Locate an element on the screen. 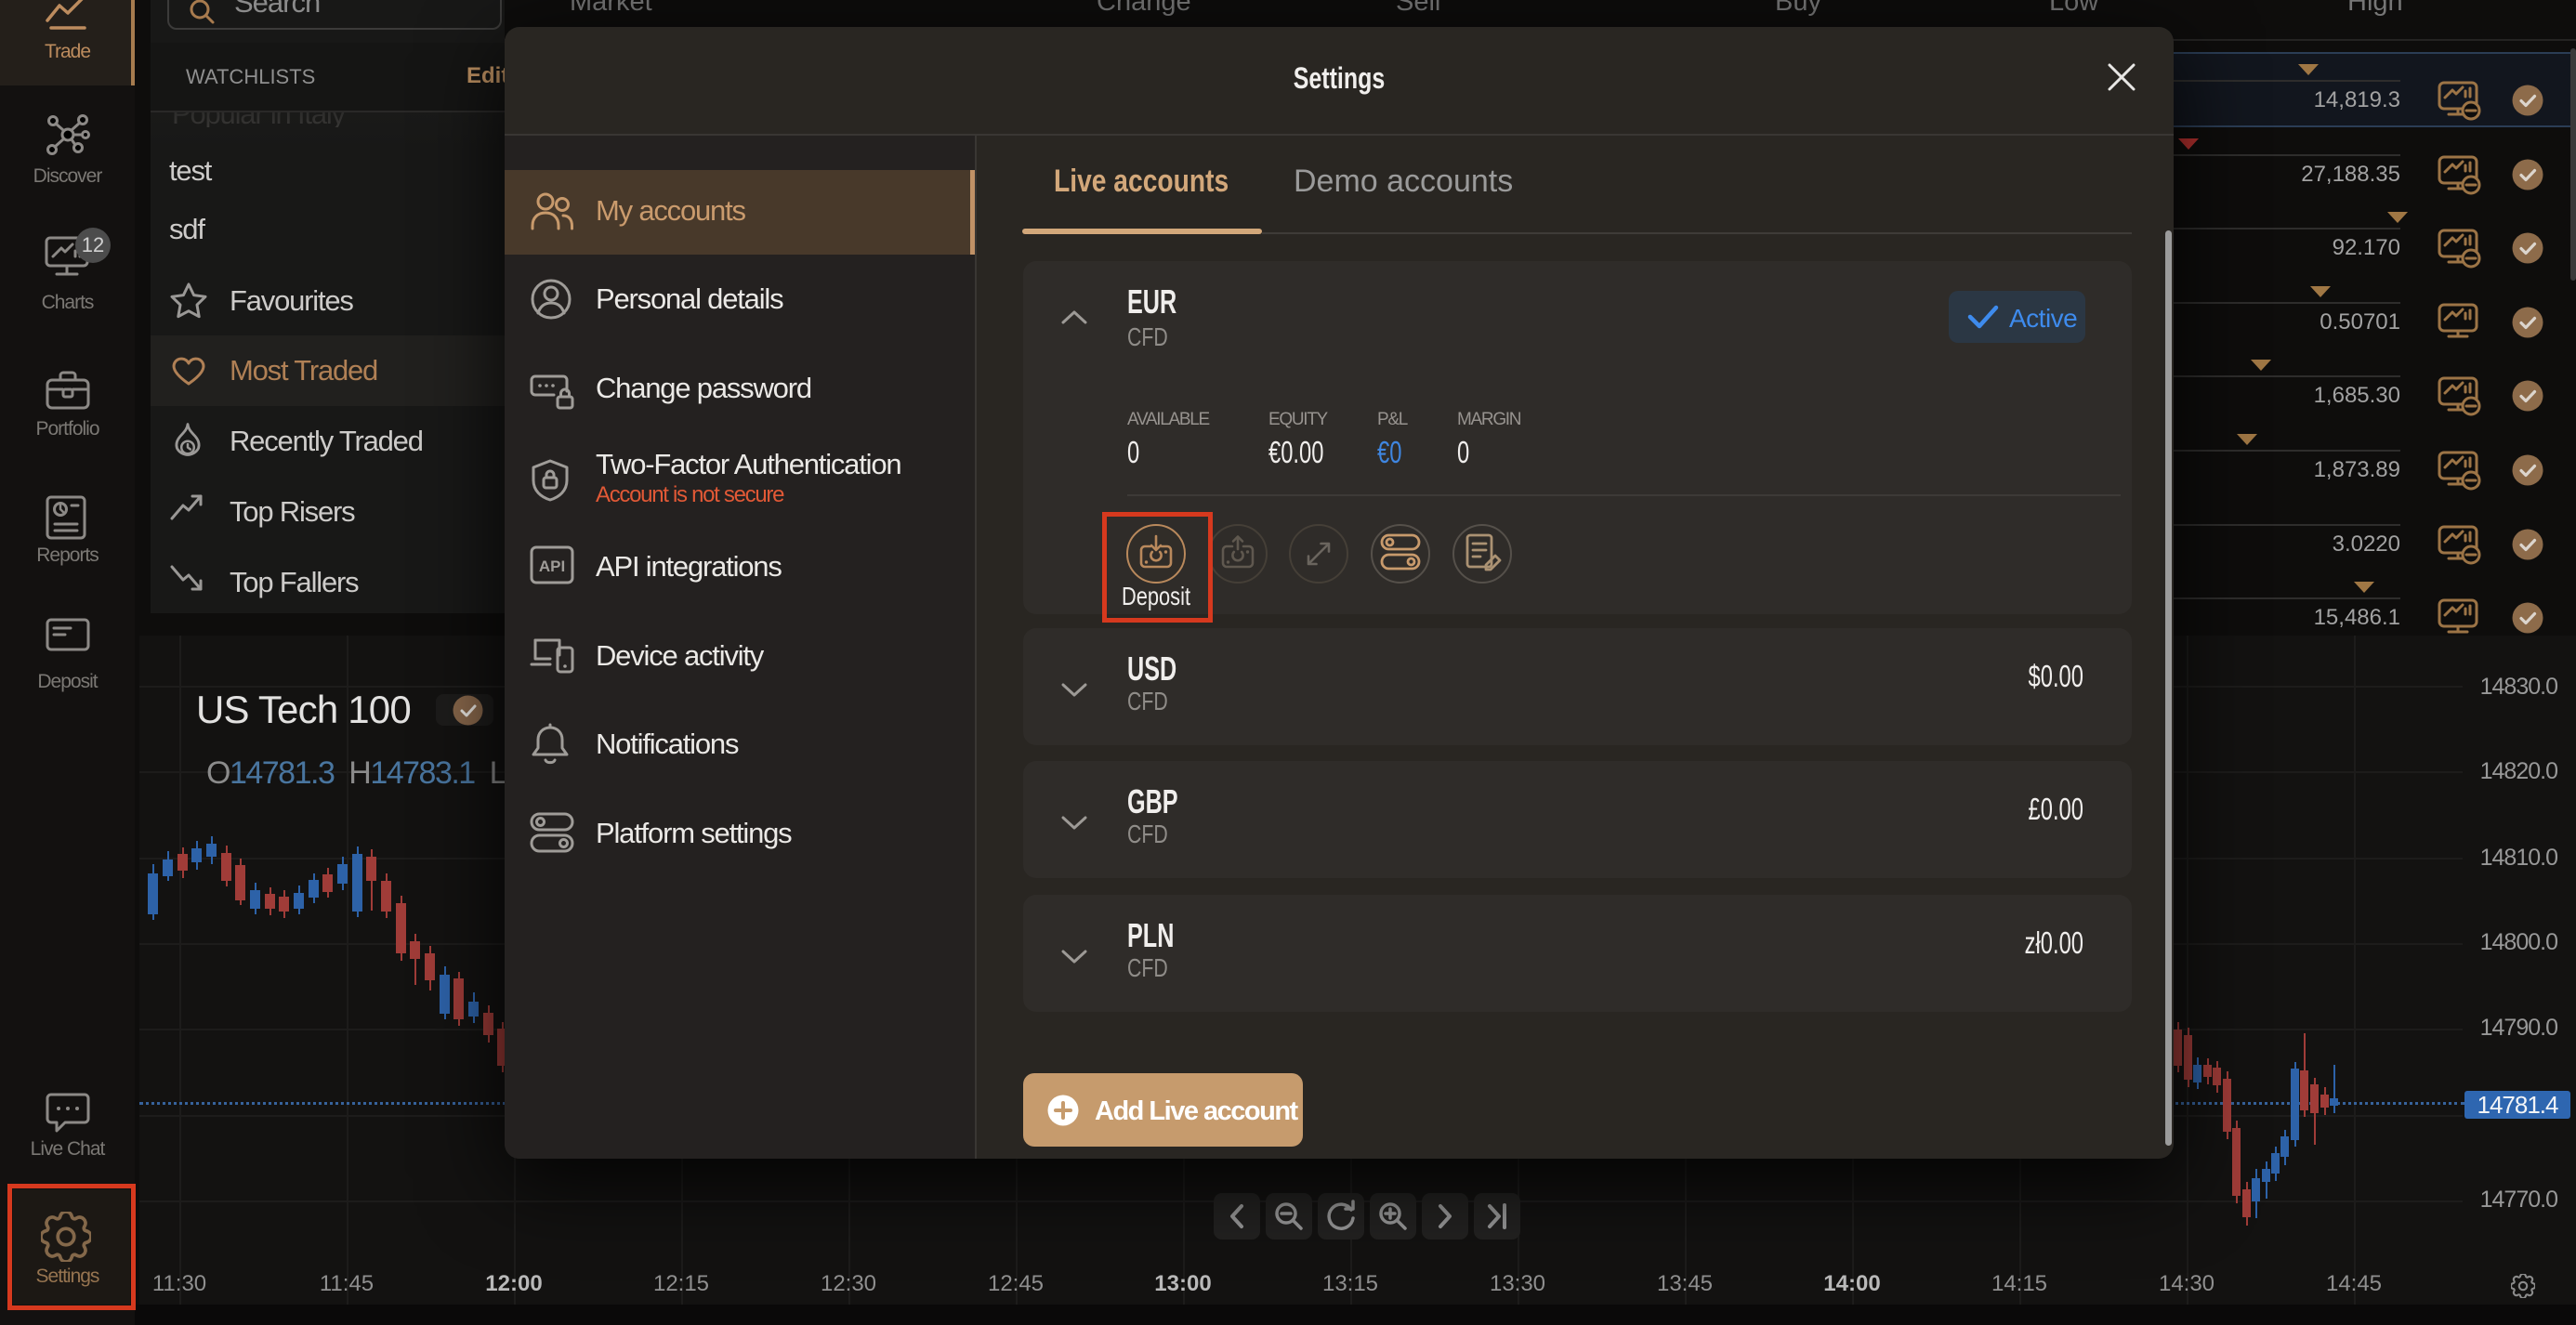 The width and height of the screenshot is (2576, 1325). svg-text: API is located at coordinates (552, 566).